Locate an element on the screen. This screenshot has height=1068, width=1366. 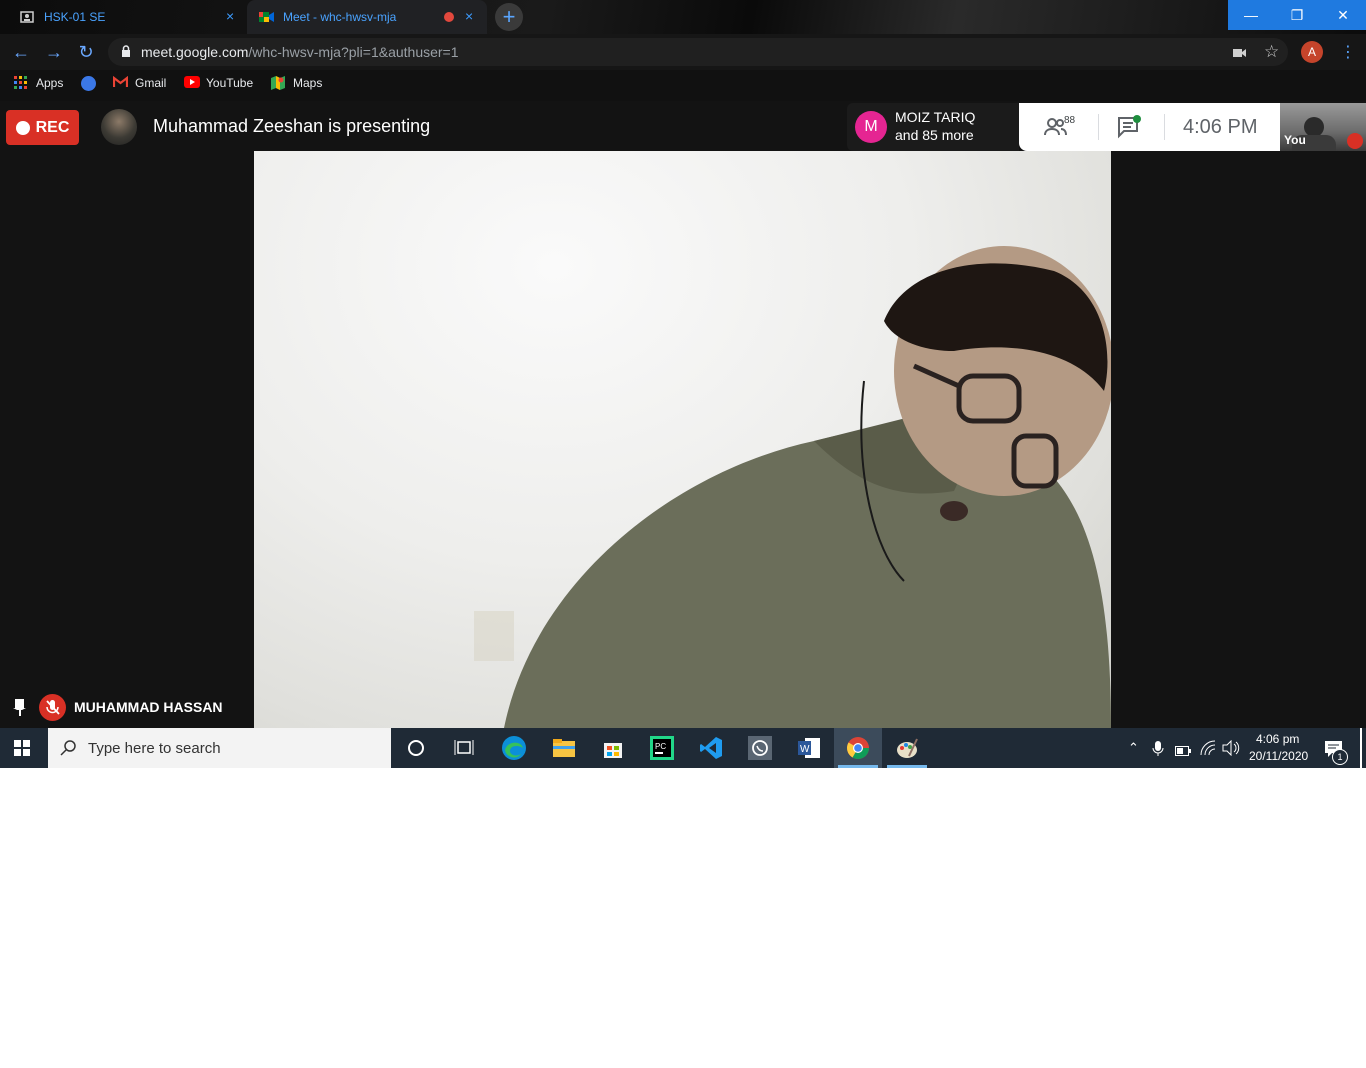
back-icon: ← is located at coordinates (21, 52).